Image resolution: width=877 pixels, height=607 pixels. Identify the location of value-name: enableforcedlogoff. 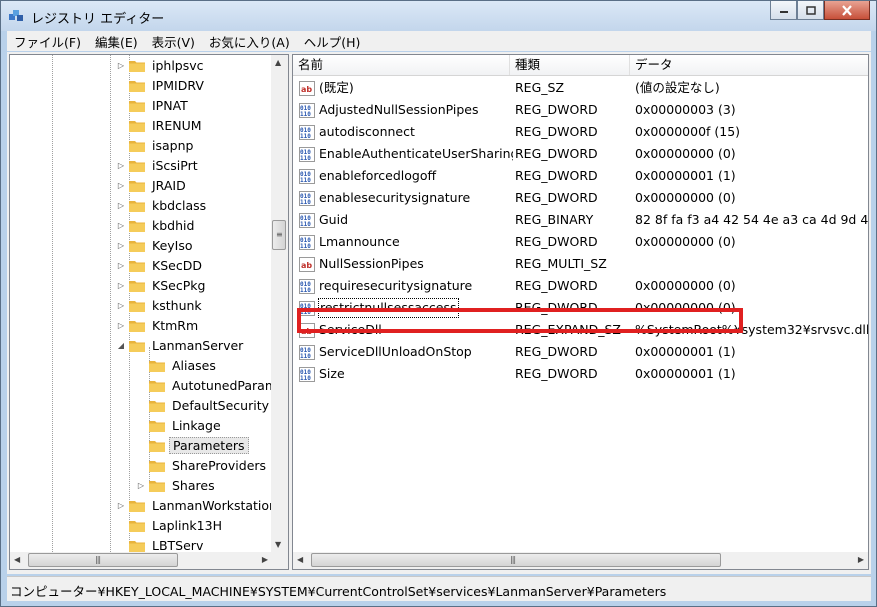
(378, 175).